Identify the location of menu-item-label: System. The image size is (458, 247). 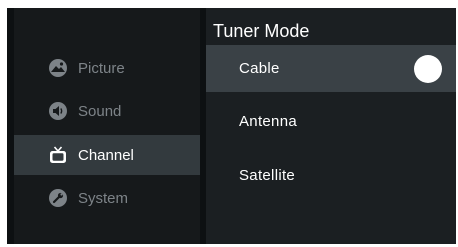
(103, 198).